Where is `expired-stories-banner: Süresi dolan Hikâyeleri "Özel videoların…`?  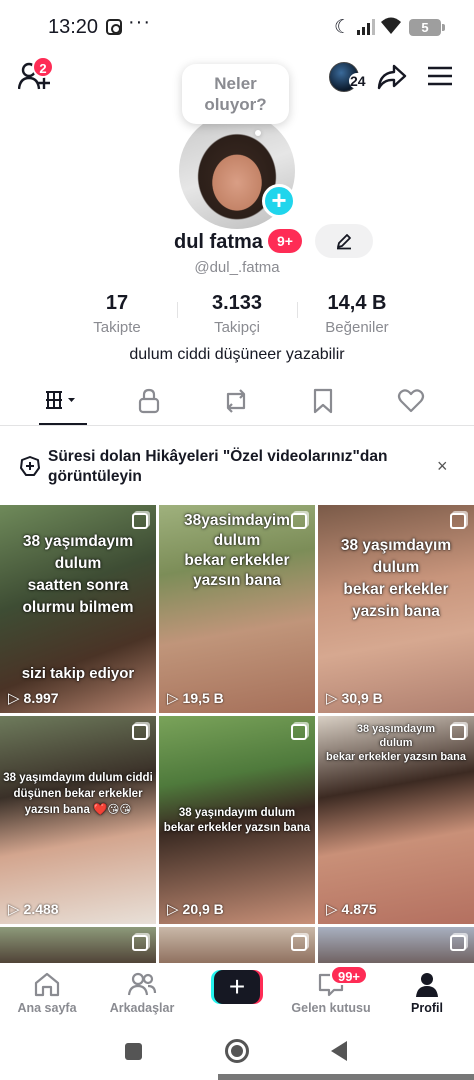 expired-stories-banner: Süresi dolan Hikâyeleri "Özel videoların… is located at coordinates (237, 468).